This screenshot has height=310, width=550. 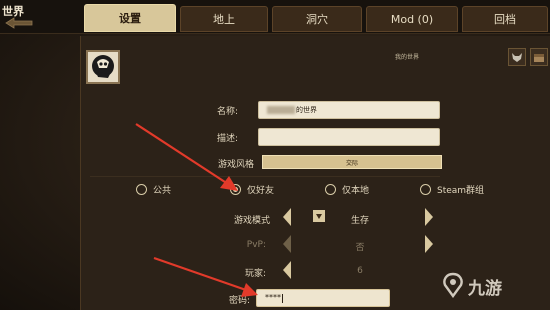 I want to click on wolf-icon, so click(x=517, y=57).